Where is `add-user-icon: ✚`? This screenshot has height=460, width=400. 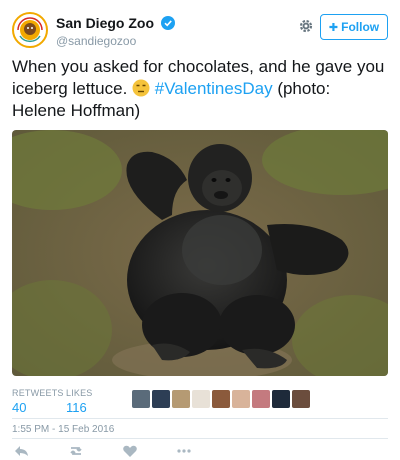 add-user-icon: ✚ is located at coordinates (333, 27).